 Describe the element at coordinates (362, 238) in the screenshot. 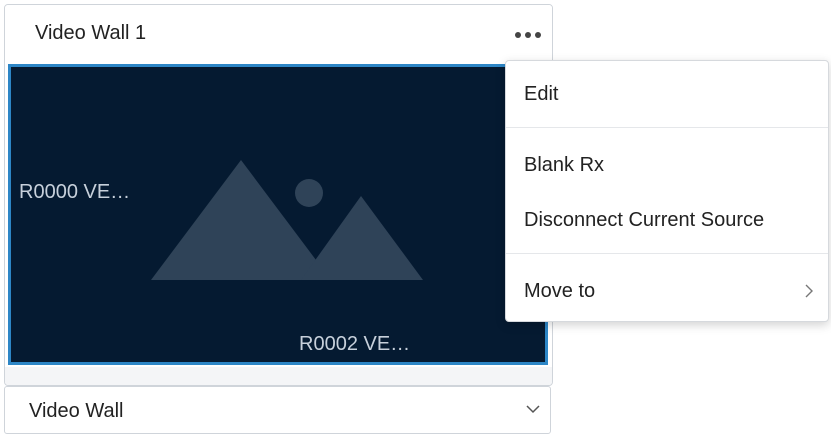

I see `placeholder-mountain-right` at that location.